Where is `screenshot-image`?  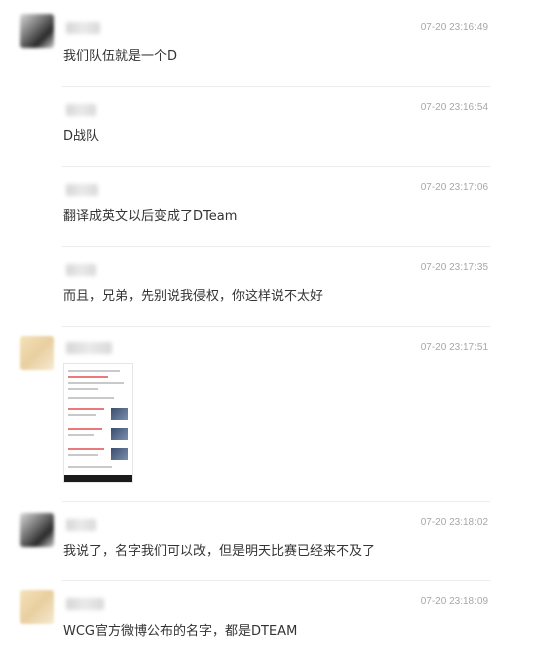
screenshot-image is located at coordinates (98, 423).